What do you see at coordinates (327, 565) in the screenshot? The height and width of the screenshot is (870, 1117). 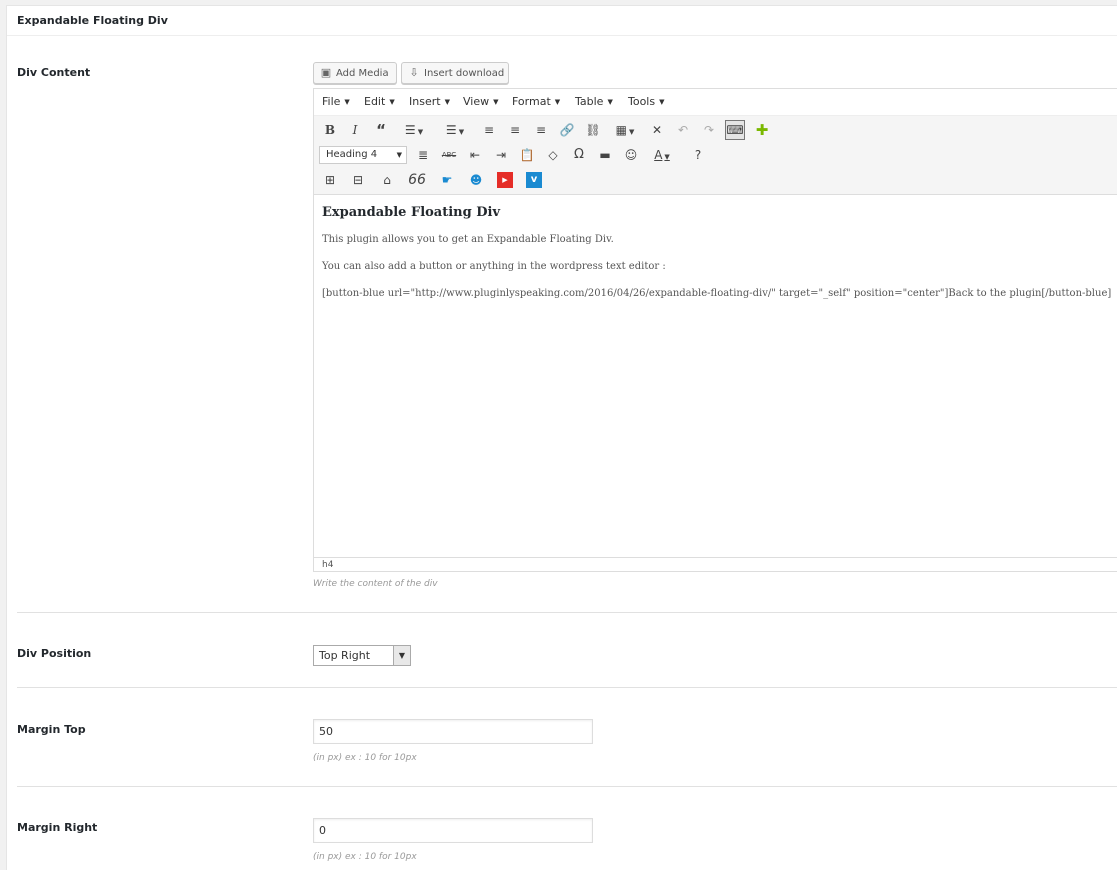 I see `element-path: h4` at bounding box center [327, 565].